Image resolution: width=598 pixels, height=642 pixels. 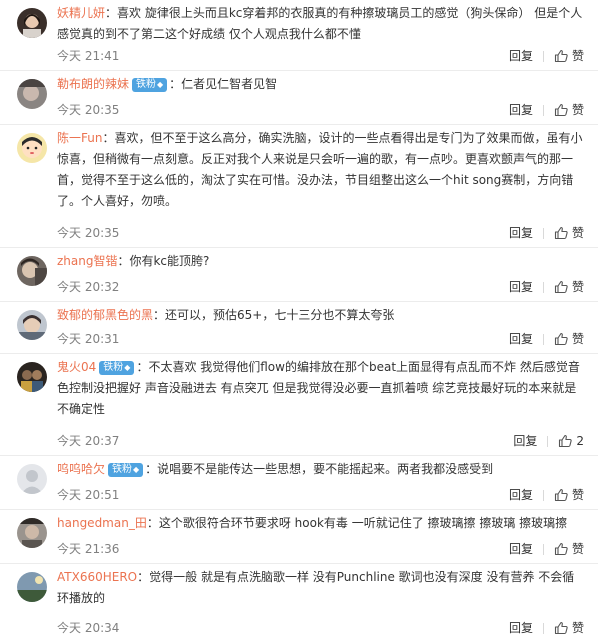 I want to click on comment-text: ：仁者见仁智者见智, so click(x=223, y=84).